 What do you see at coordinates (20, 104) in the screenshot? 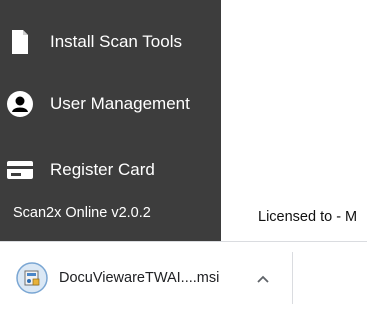
I see `user-icon` at bounding box center [20, 104].